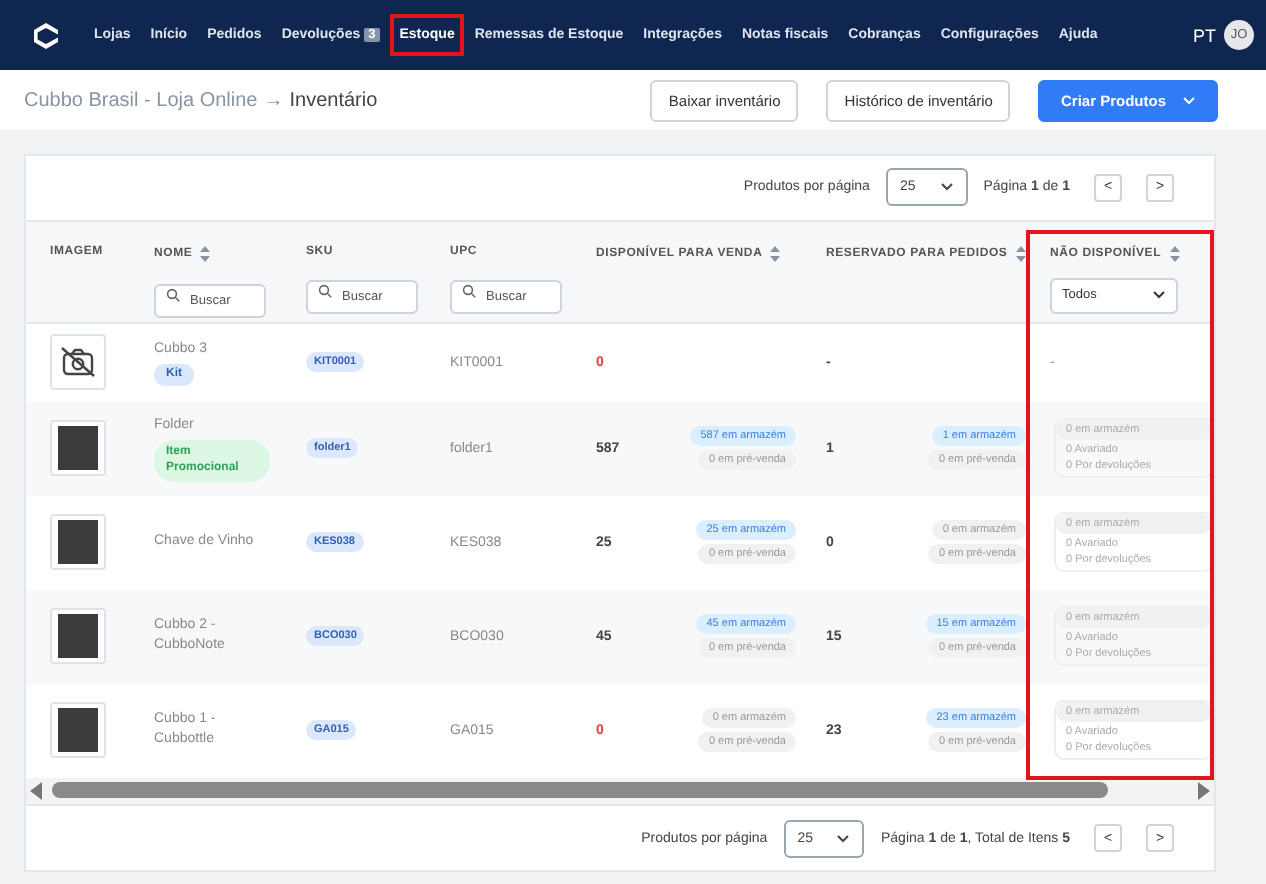 The height and width of the screenshot is (884, 1266). What do you see at coordinates (1203, 790) in the screenshot?
I see `scroll-right-icon` at bounding box center [1203, 790].